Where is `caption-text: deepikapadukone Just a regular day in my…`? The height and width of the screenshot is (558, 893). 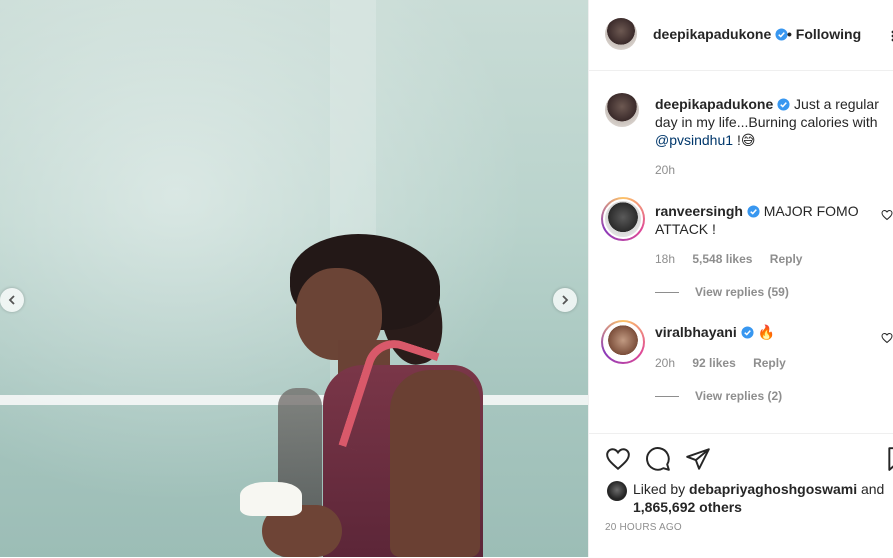
caption-text: deepikapadukone Just a regular day in my… is located at coordinates (771, 122).